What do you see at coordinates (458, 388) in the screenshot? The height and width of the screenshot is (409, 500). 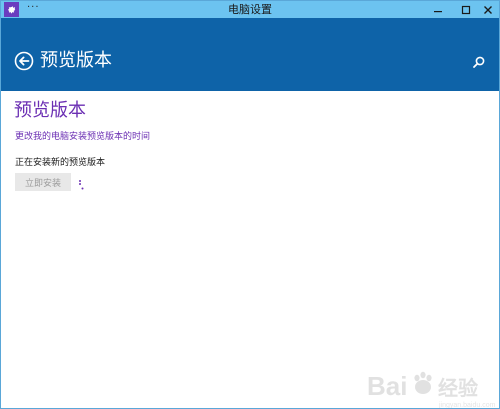 I see `svg-text: 经验` at bounding box center [458, 388].